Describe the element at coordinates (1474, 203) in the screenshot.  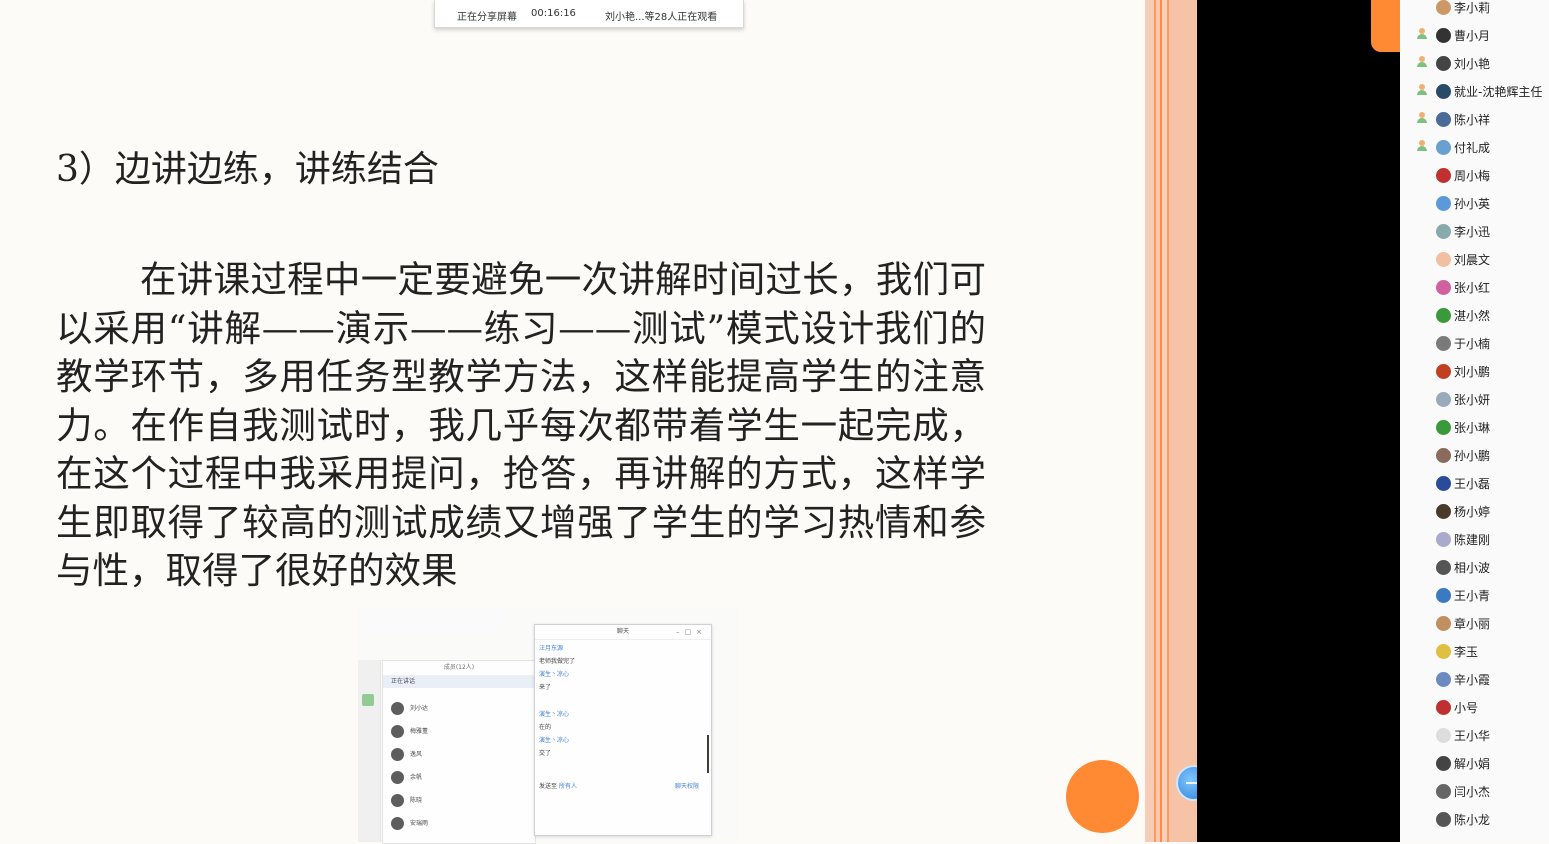
I see `attendee-row: 孙小英` at that location.